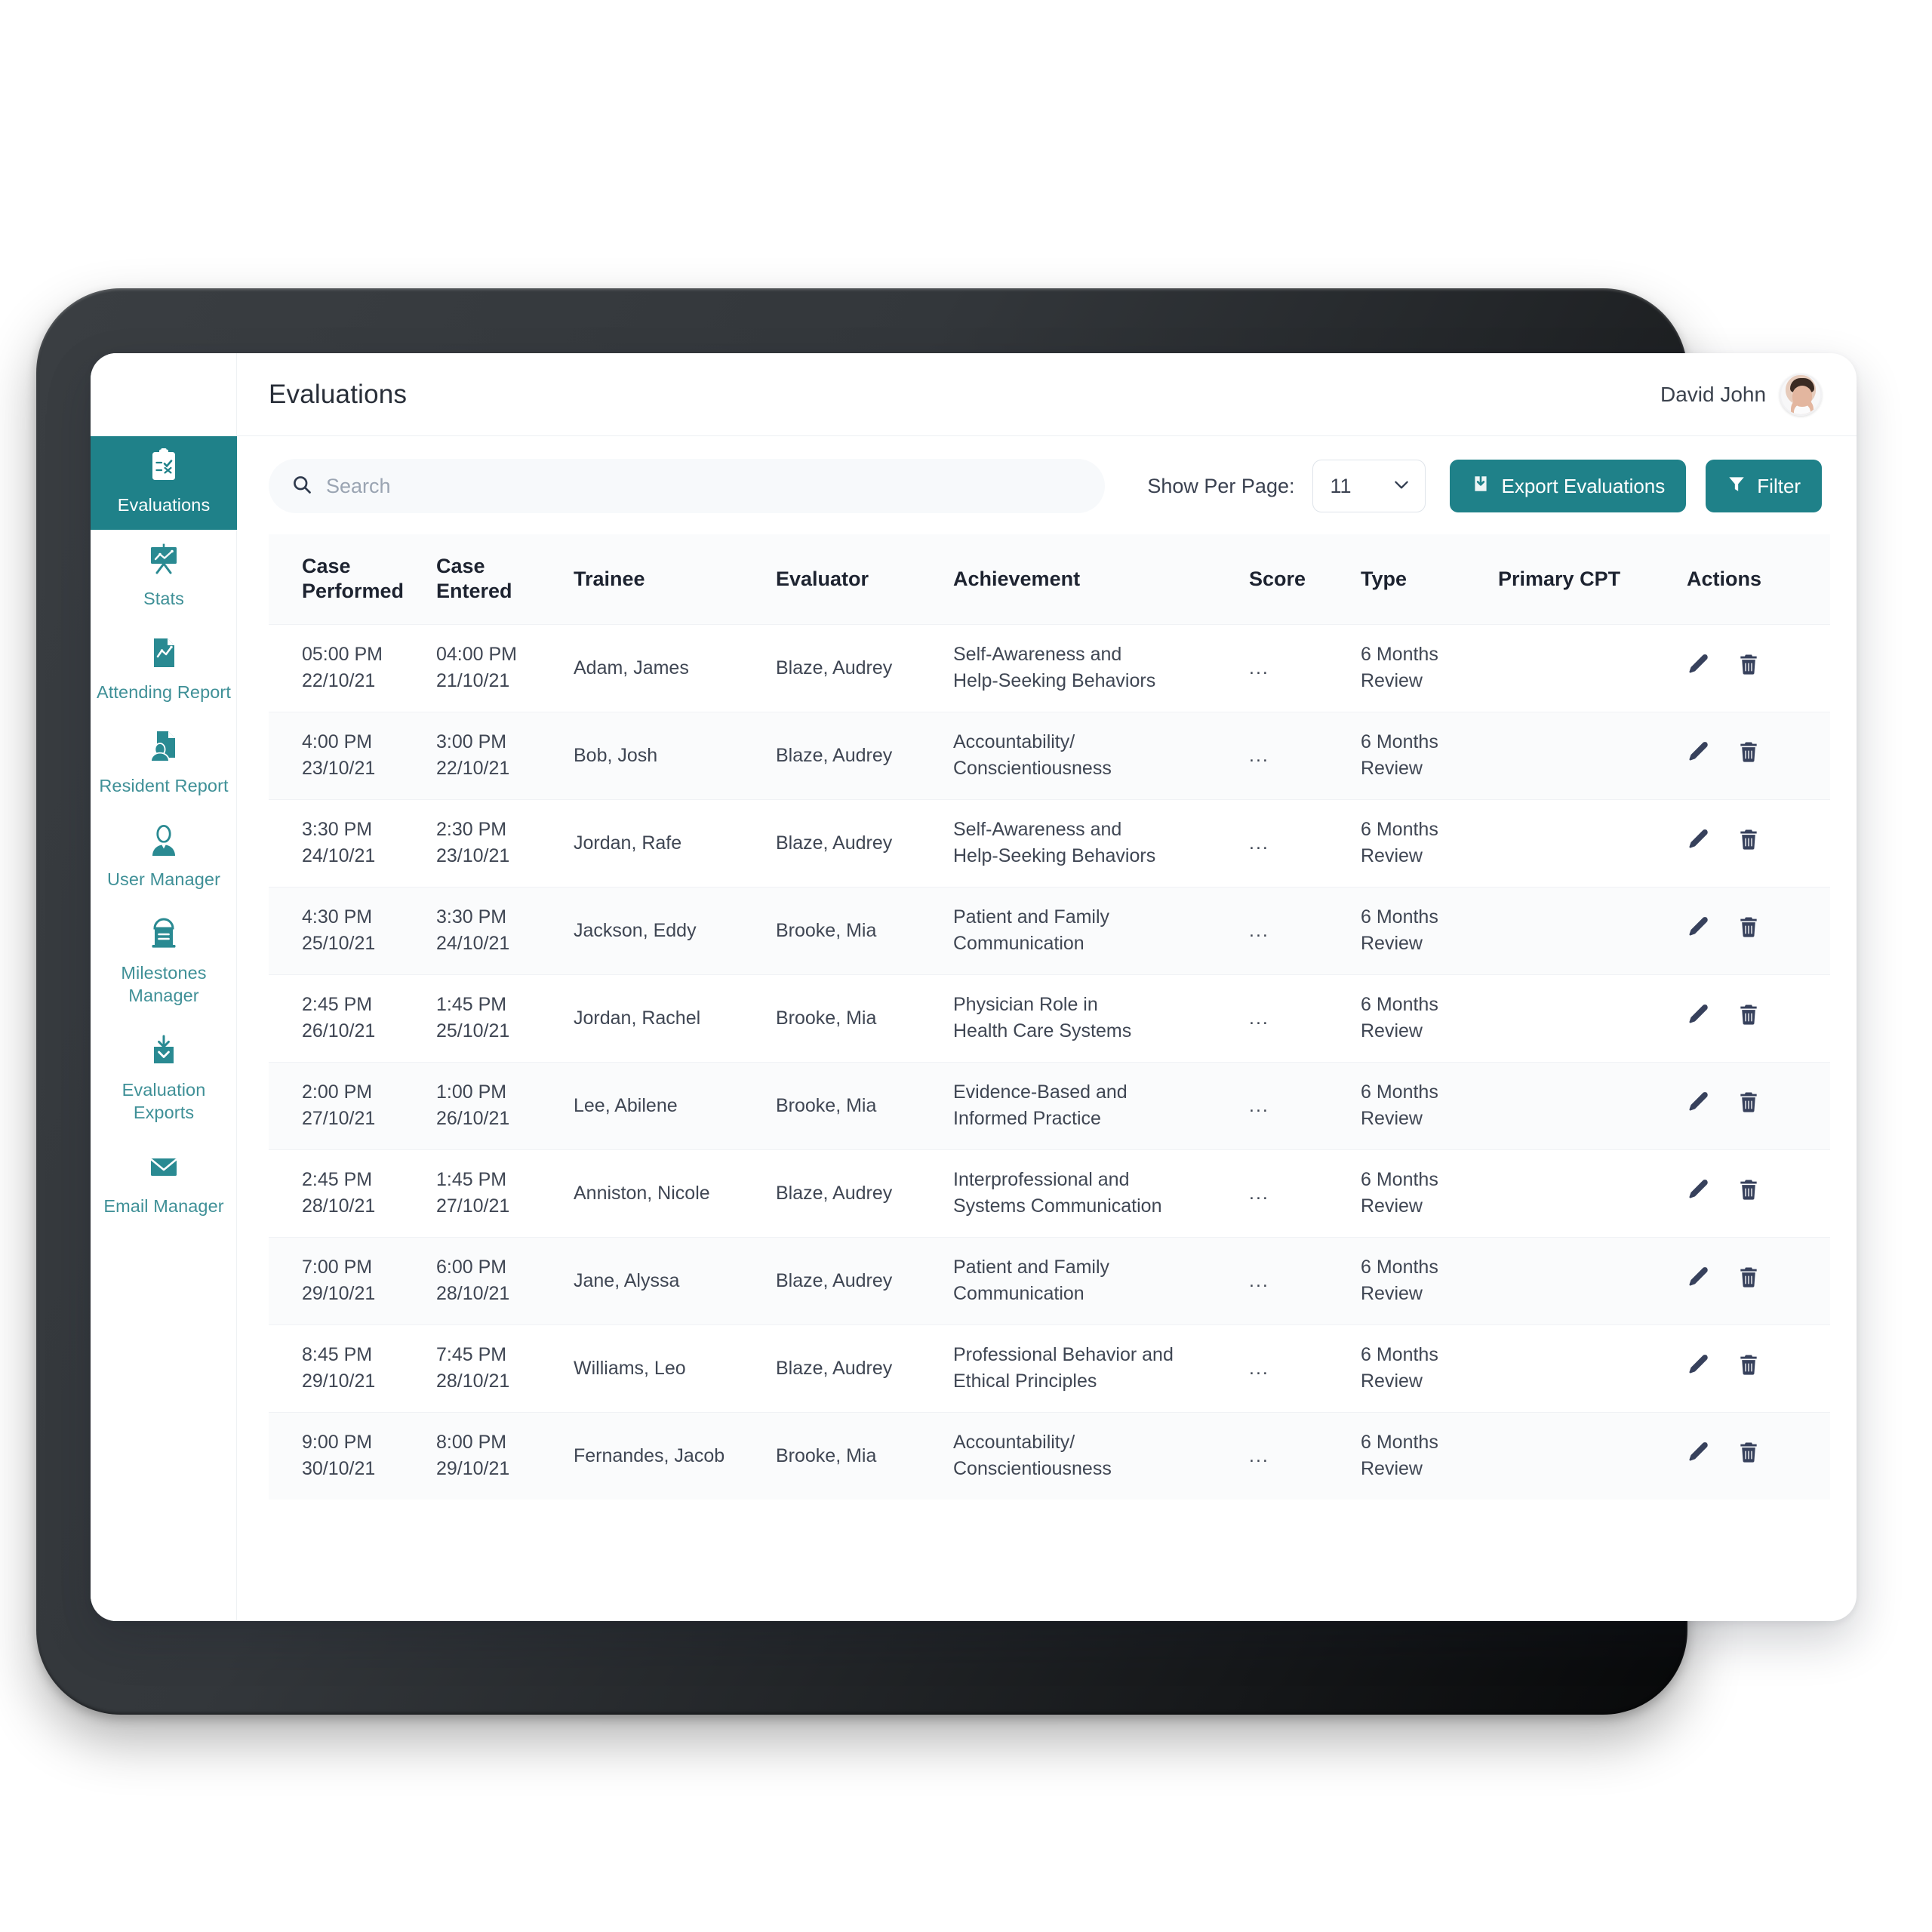 This screenshot has height=1932, width=1932. I want to click on sidebar-item-attending-report: Attending Report, so click(164, 670).